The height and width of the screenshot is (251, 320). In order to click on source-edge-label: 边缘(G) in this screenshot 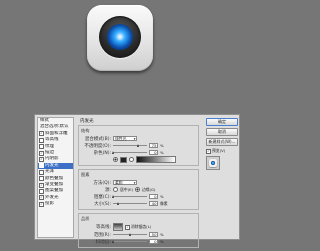, I will do `click(148, 189)`.